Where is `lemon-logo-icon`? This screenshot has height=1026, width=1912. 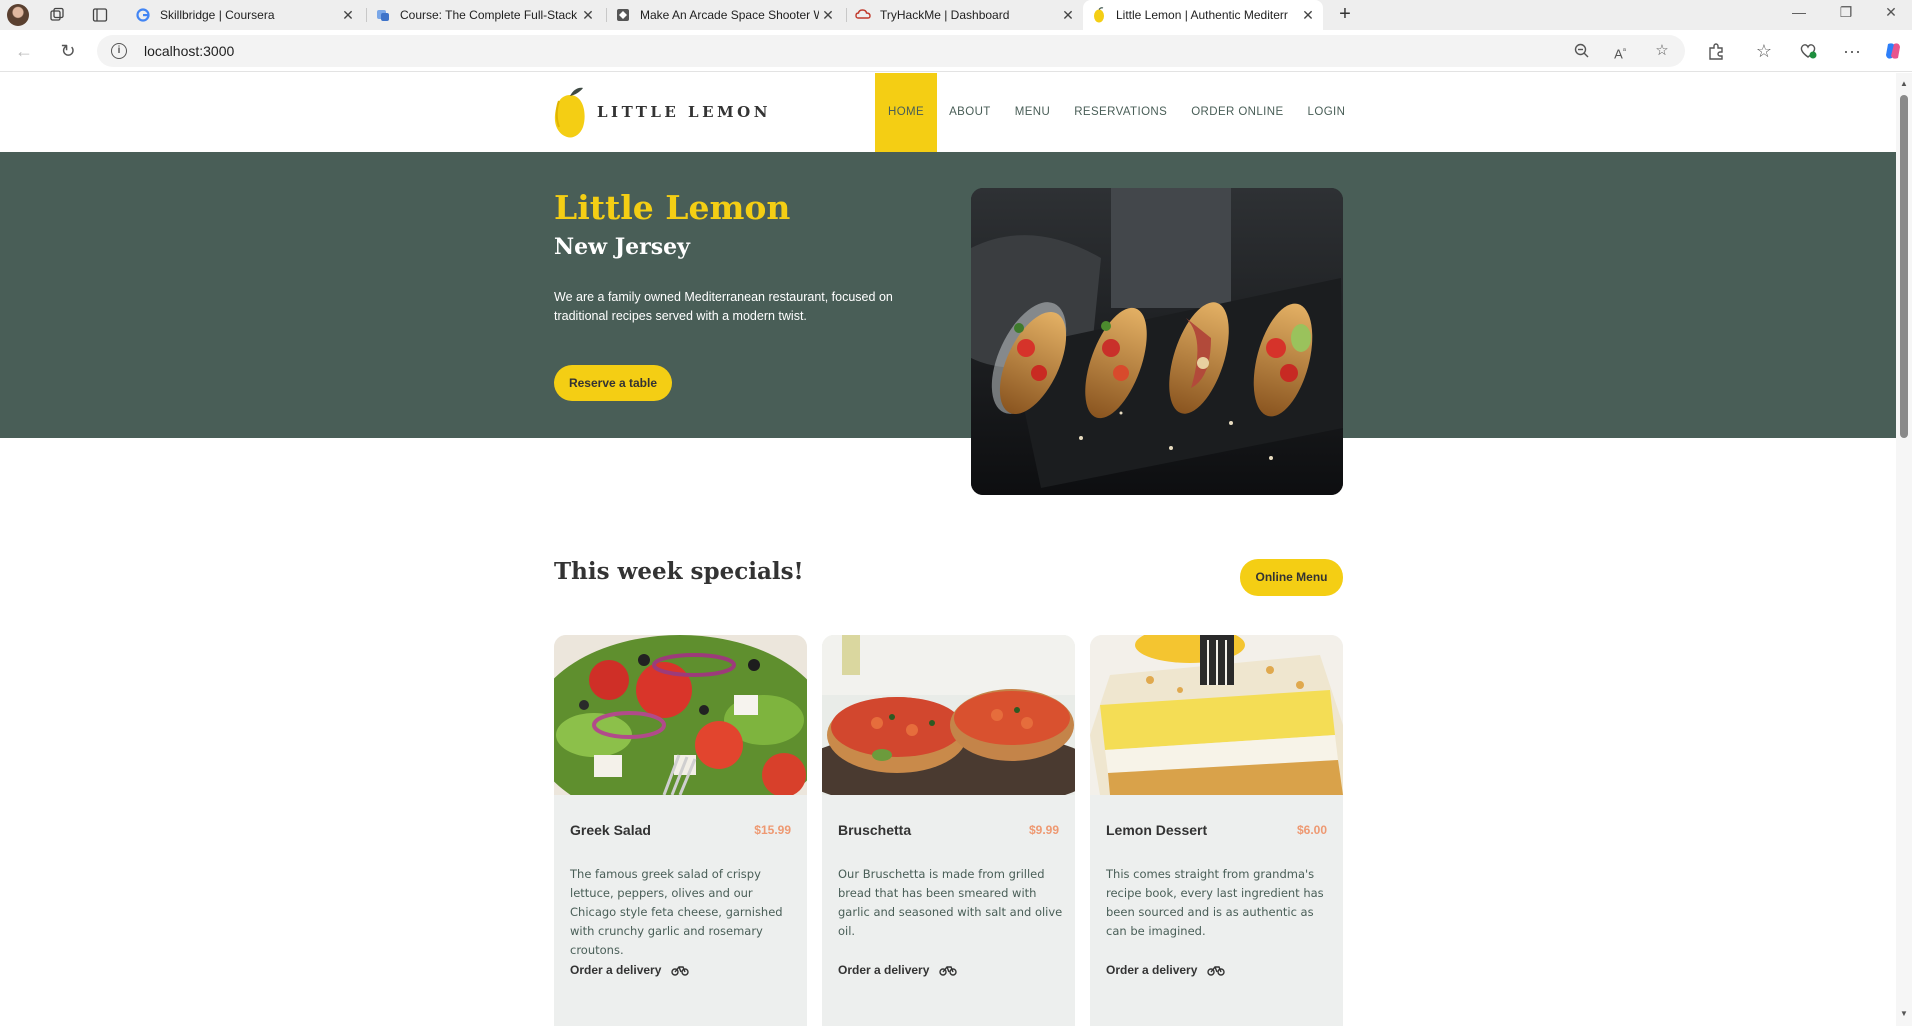 lemon-logo-icon is located at coordinates (569, 112).